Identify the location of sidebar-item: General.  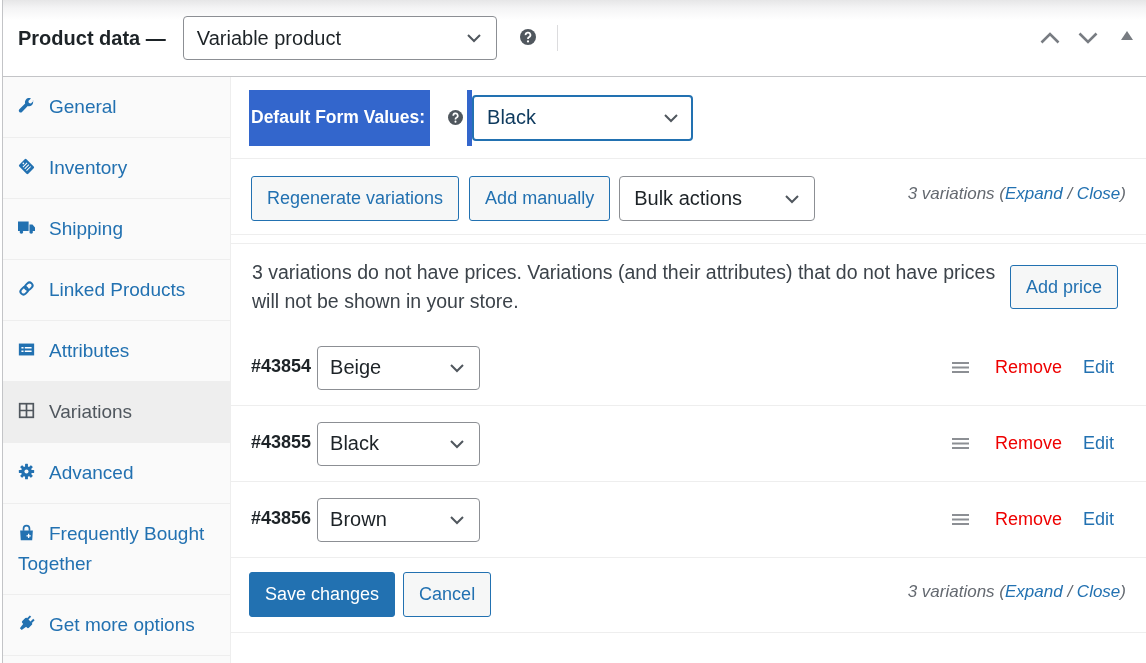
(116, 107).